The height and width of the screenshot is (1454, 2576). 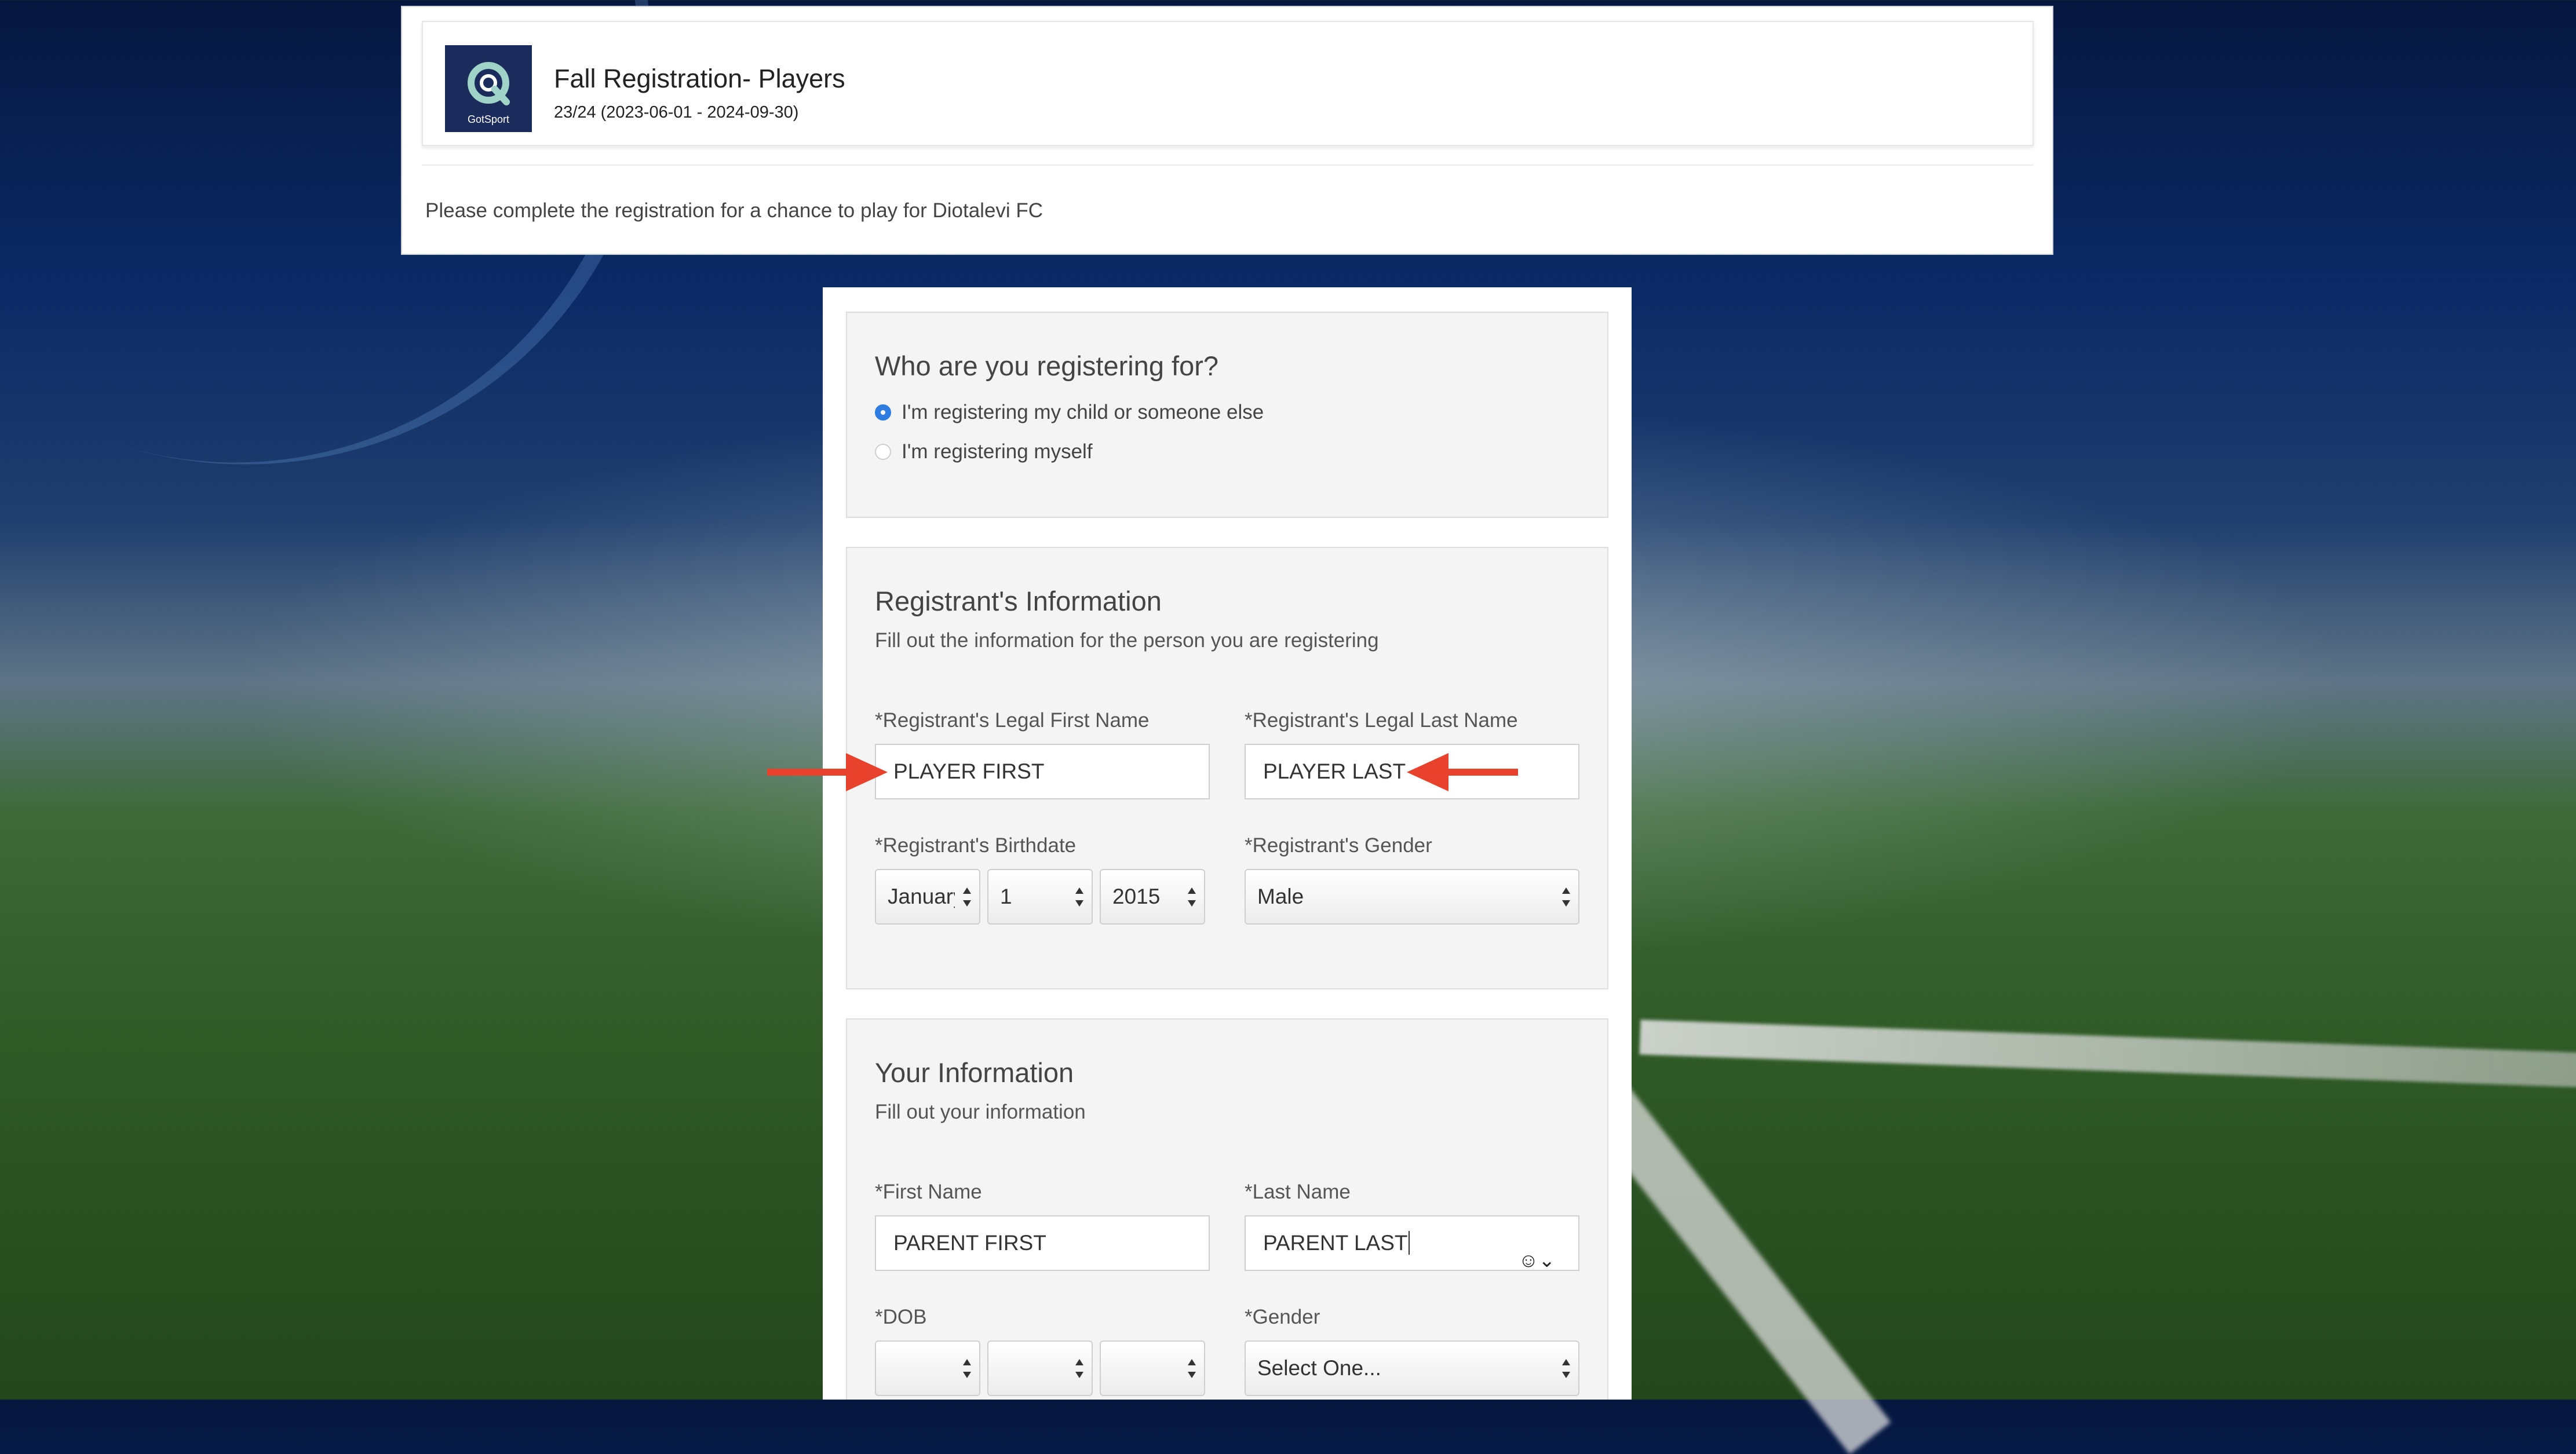 What do you see at coordinates (1335, 1243) in the screenshot?
I see `last-name-value: PARENT LAST` at bounding box center [1335, 1243].